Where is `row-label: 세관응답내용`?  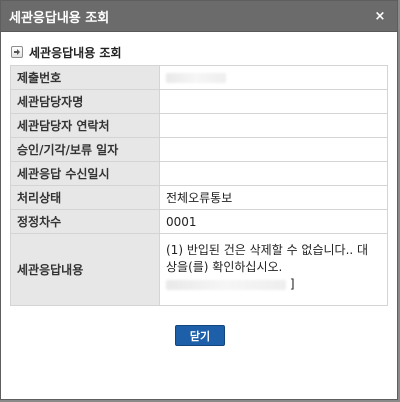
row-label: 세관응답내용 is located at coordinates (85, 269).